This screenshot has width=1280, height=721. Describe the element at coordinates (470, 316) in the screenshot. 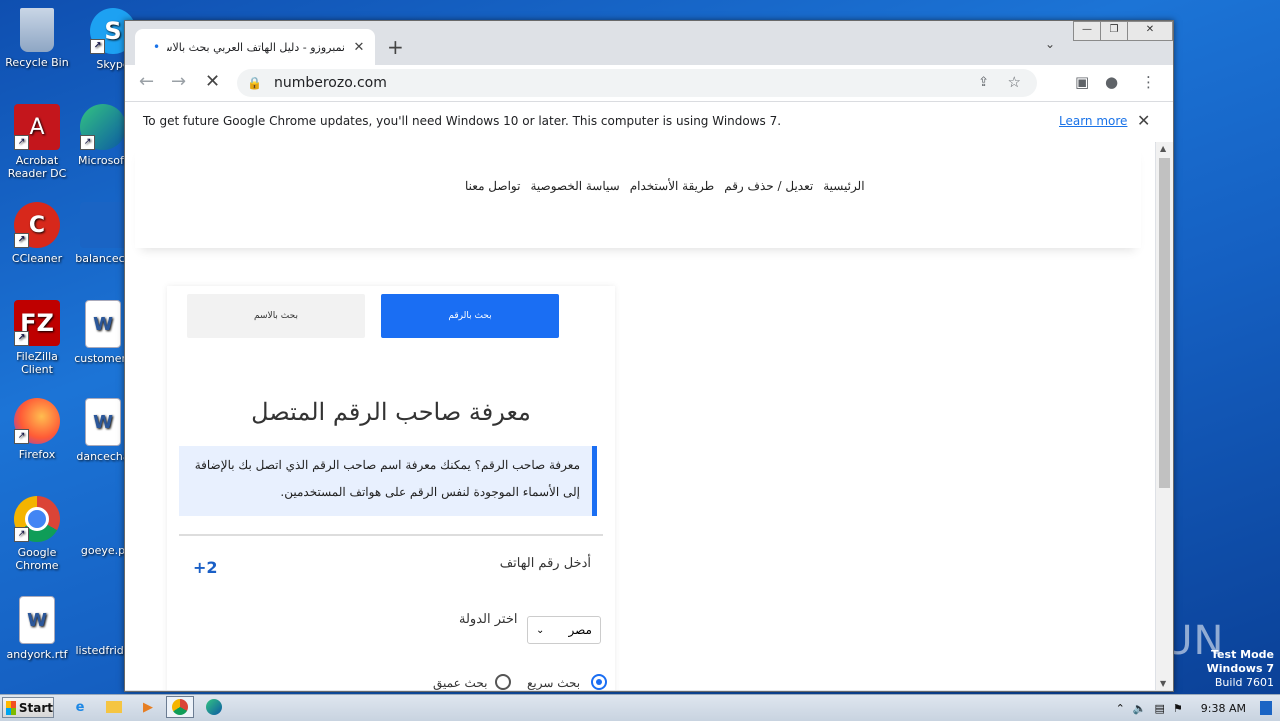

I see `search-by-number-tab: بحث بالرقم` at that location.